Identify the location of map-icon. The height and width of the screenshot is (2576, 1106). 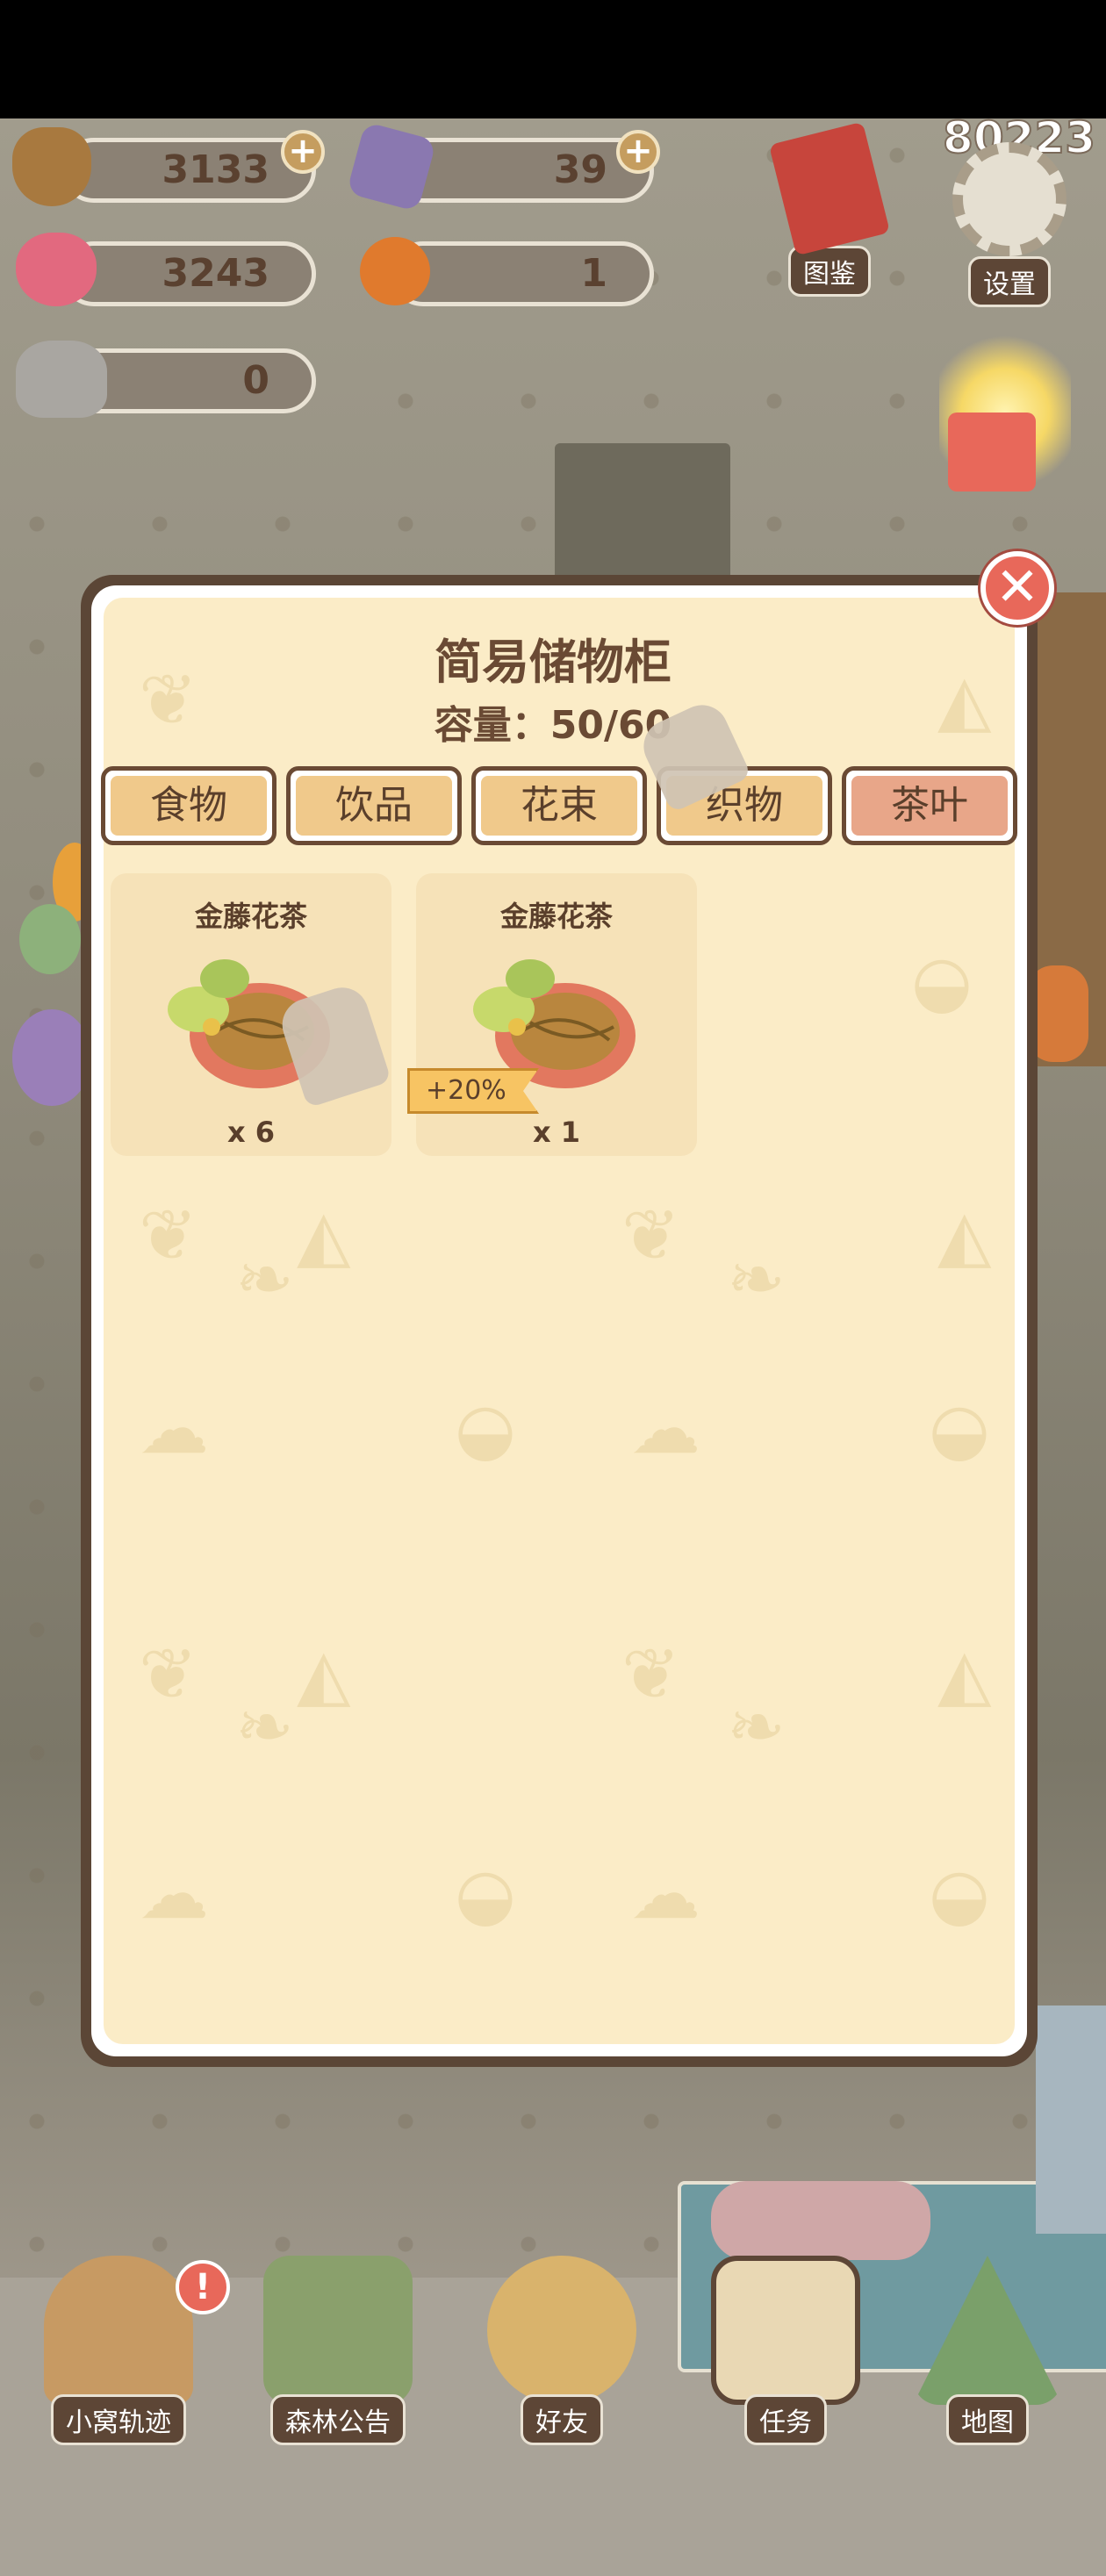
(987, 2330).